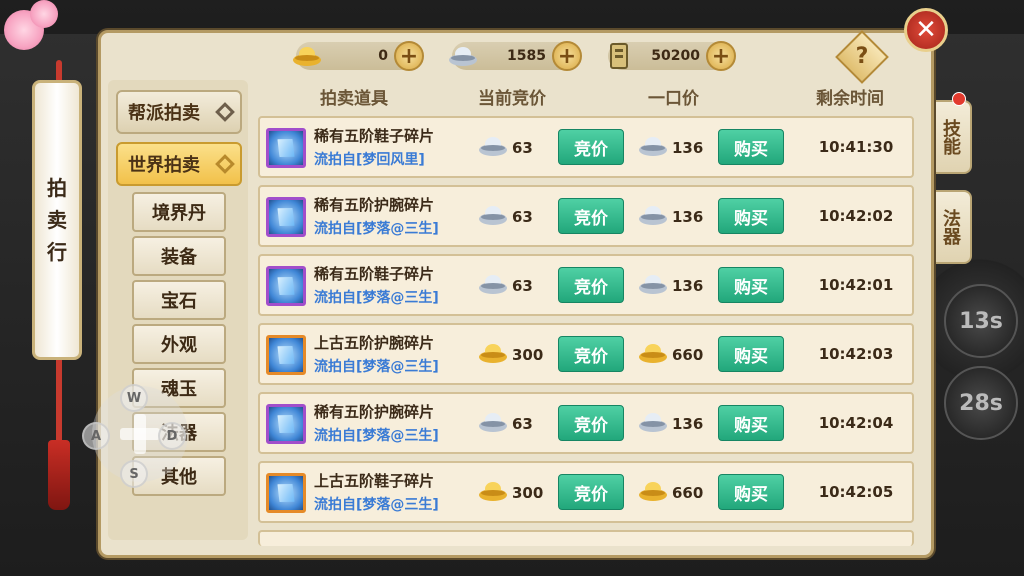 This screenshot has height=576, width=1024. Describe the element at coordinates (358, 56) in the screenshot. I see `gold-ingot-balance: 0 +` at that location.